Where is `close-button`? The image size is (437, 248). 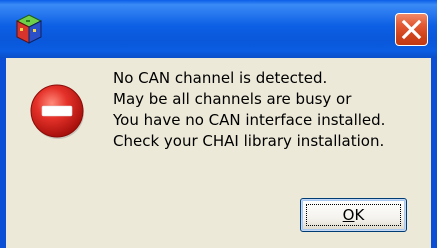
close-button is located at coordinates (411, 29).